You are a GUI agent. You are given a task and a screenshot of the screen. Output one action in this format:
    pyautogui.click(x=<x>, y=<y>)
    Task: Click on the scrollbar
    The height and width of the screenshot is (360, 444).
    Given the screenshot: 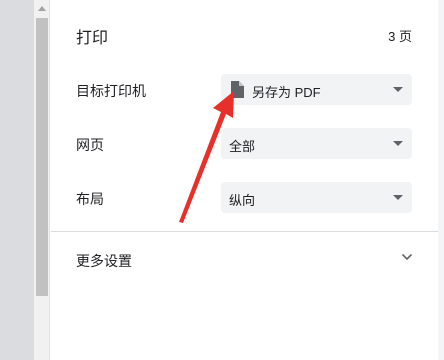 What is the action you would take?
    pyautogui.click(x=42, y=180)
    